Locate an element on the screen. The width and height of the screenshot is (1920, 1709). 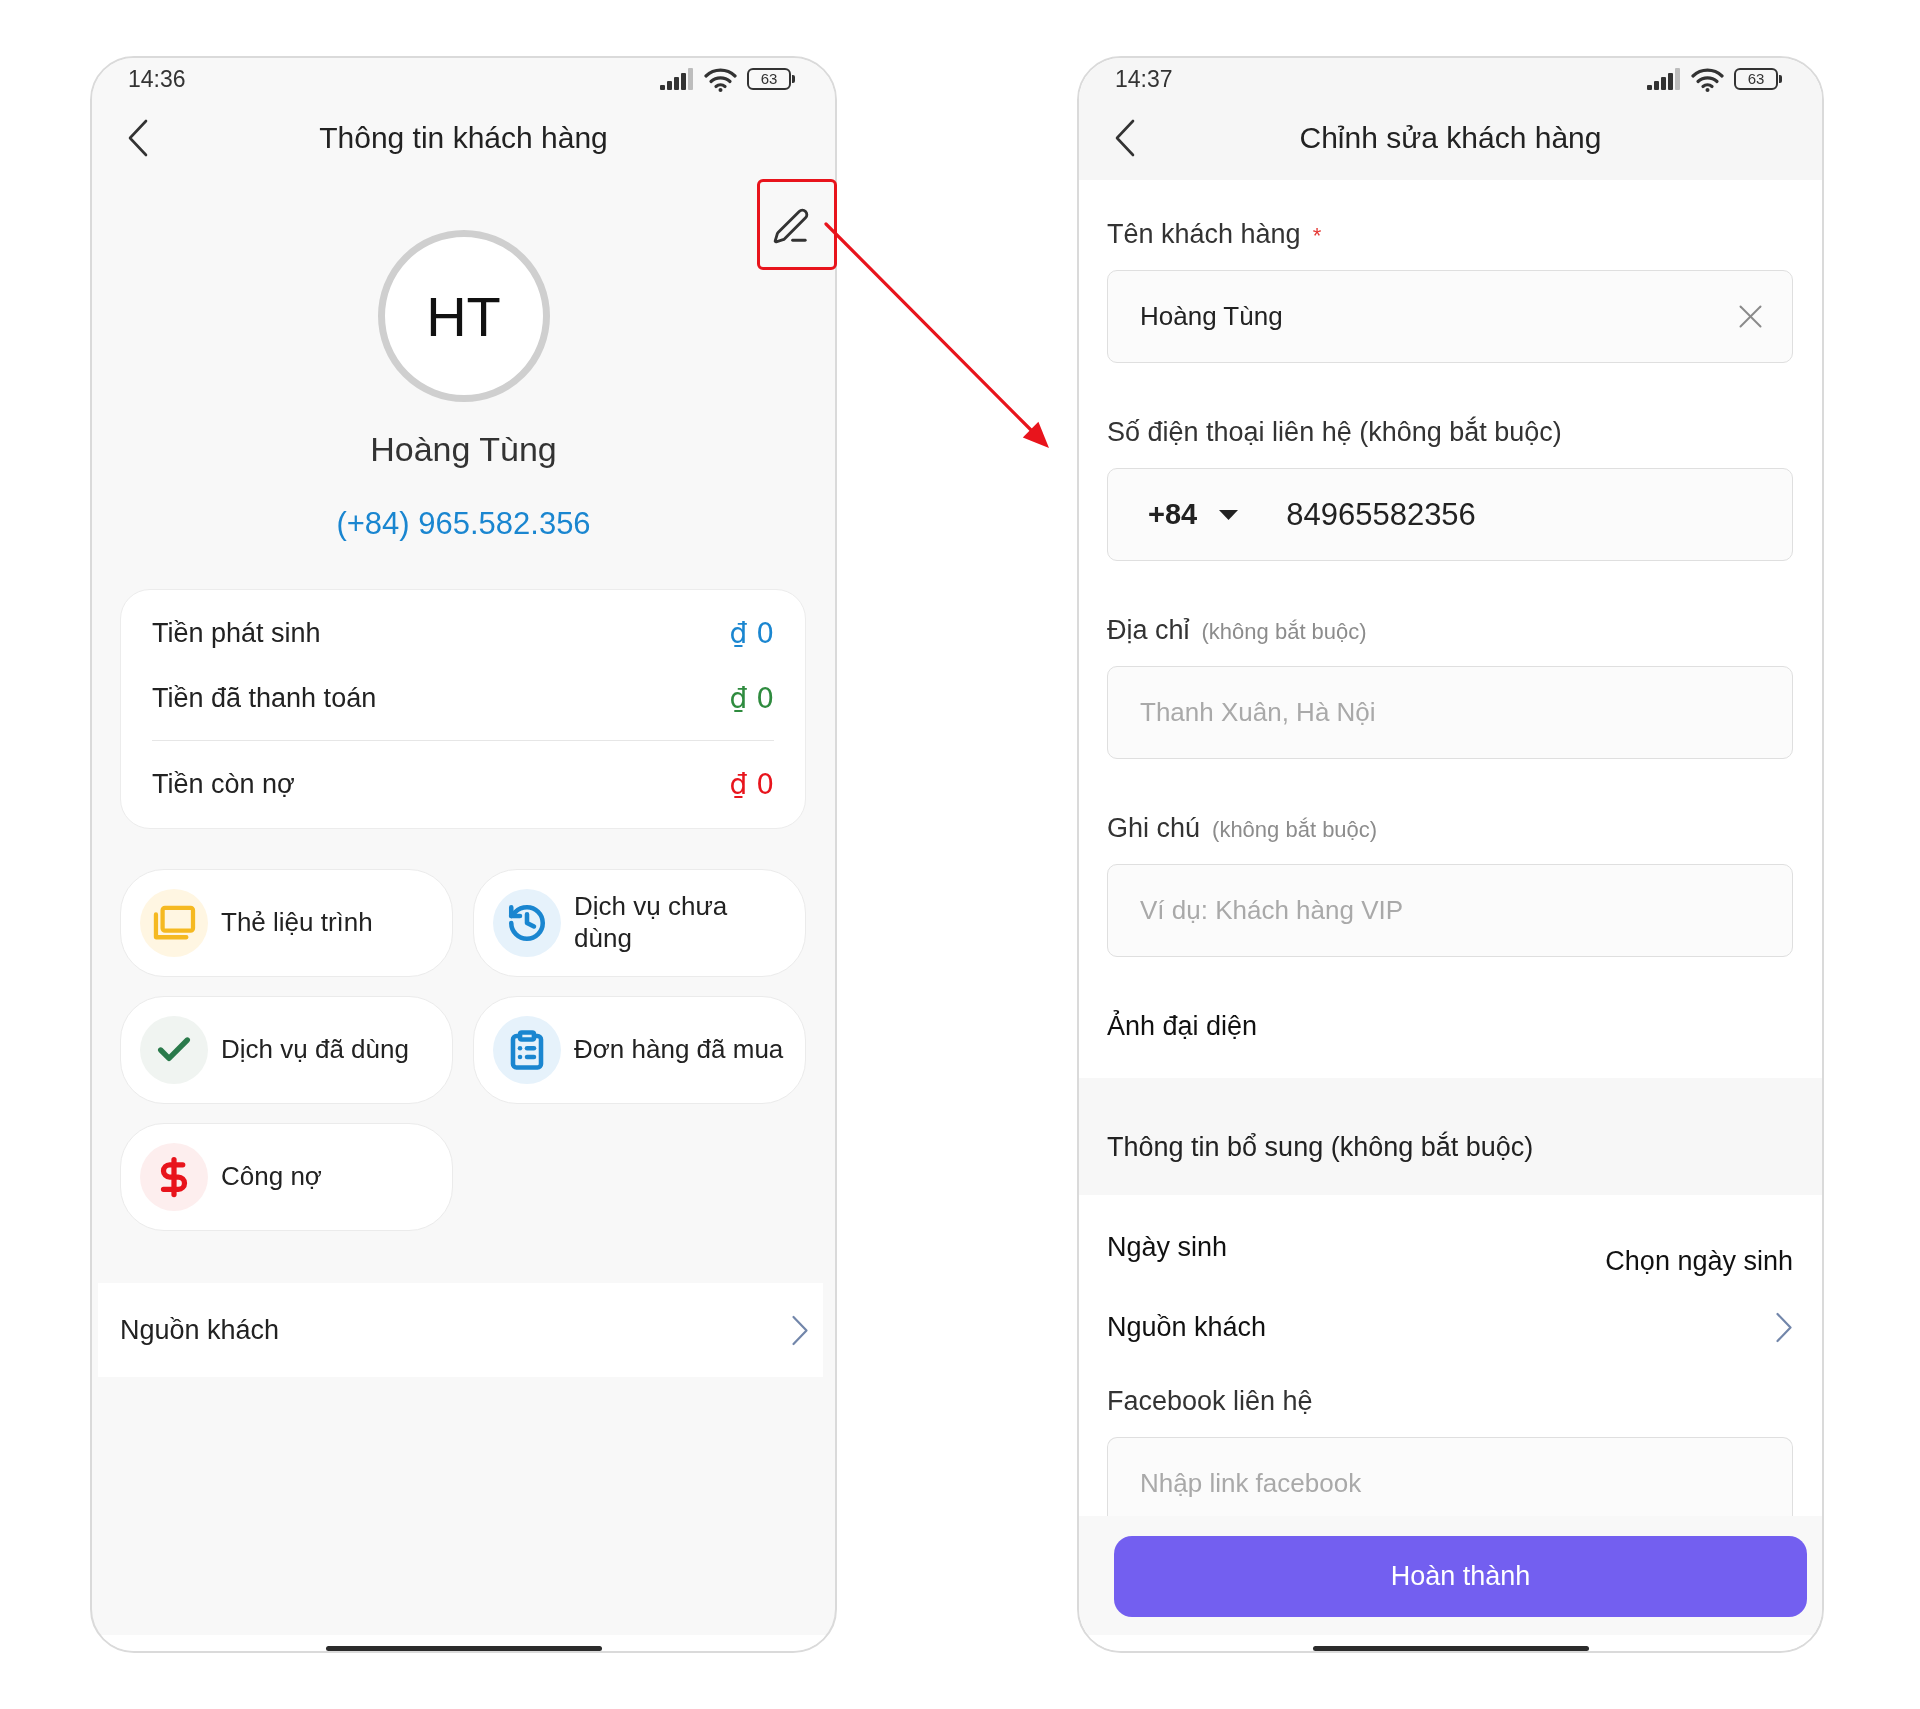
customer-name: Hoàng Tùng is located at coordinates (463, 449).